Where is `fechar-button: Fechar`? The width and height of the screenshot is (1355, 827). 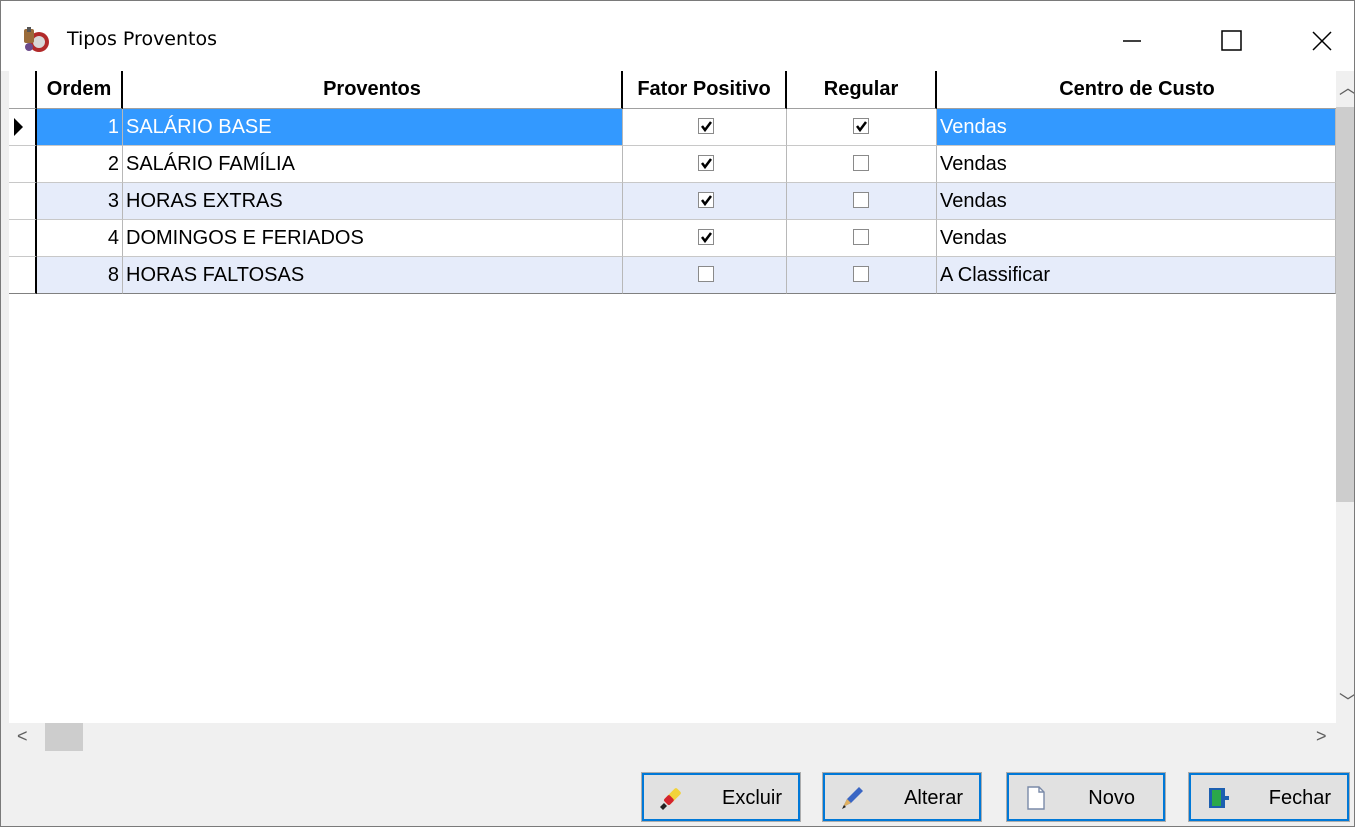
fechar-button: Fechar is located at coordinates (1269, 797).